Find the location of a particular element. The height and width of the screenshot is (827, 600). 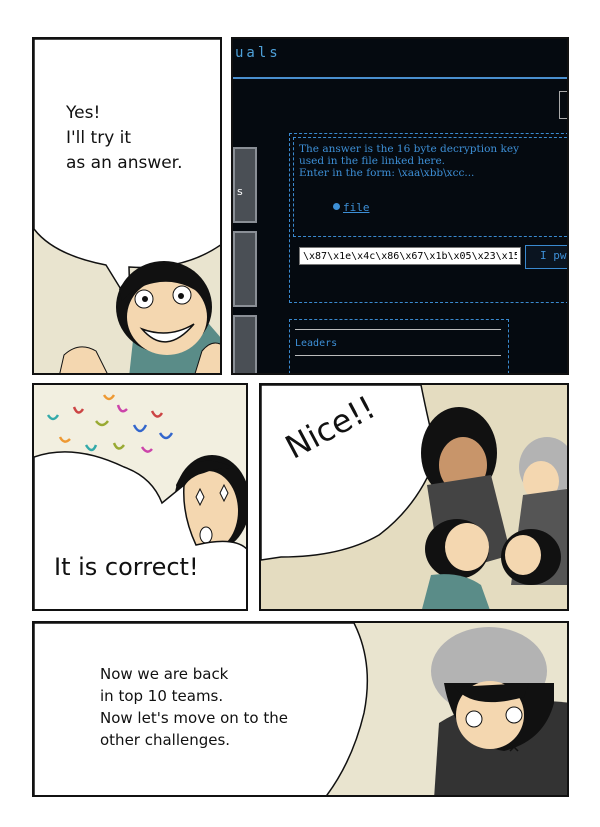

panel-1-art is located at coordinates (127, 206).